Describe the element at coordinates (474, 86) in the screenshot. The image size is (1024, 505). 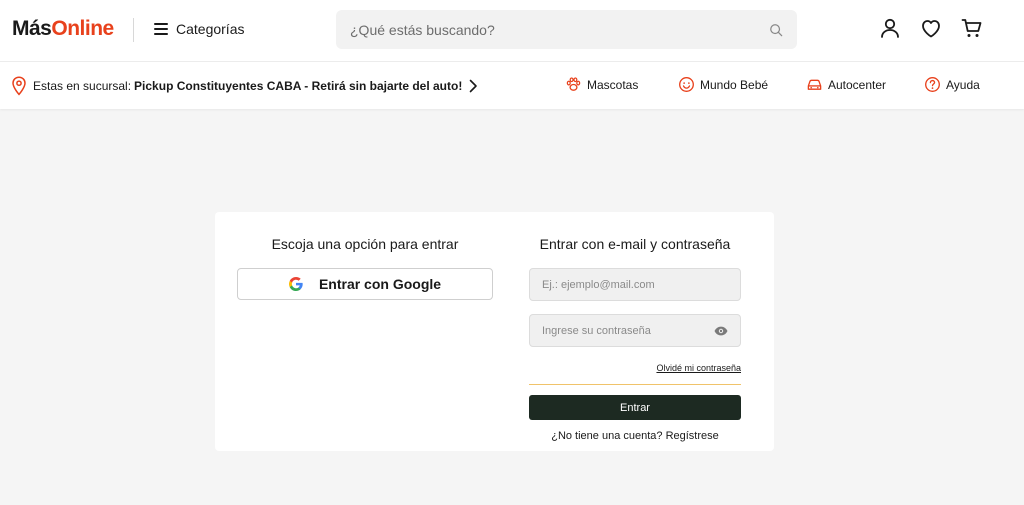
I see `chevron-right-icon` at that location.